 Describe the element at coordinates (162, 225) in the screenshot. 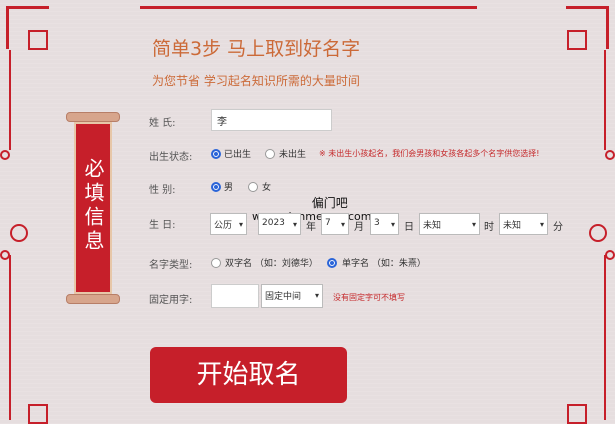

I see `birthday-label: 生 日:` at that location.